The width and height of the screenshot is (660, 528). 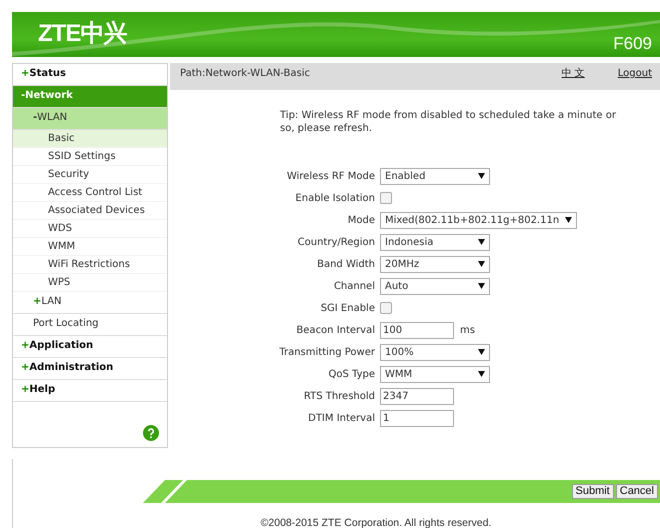 What do you see at coordinates (90, 229) in the screenshot?
I see `sidebar-item: WDS` at bounding box center [90, 229].